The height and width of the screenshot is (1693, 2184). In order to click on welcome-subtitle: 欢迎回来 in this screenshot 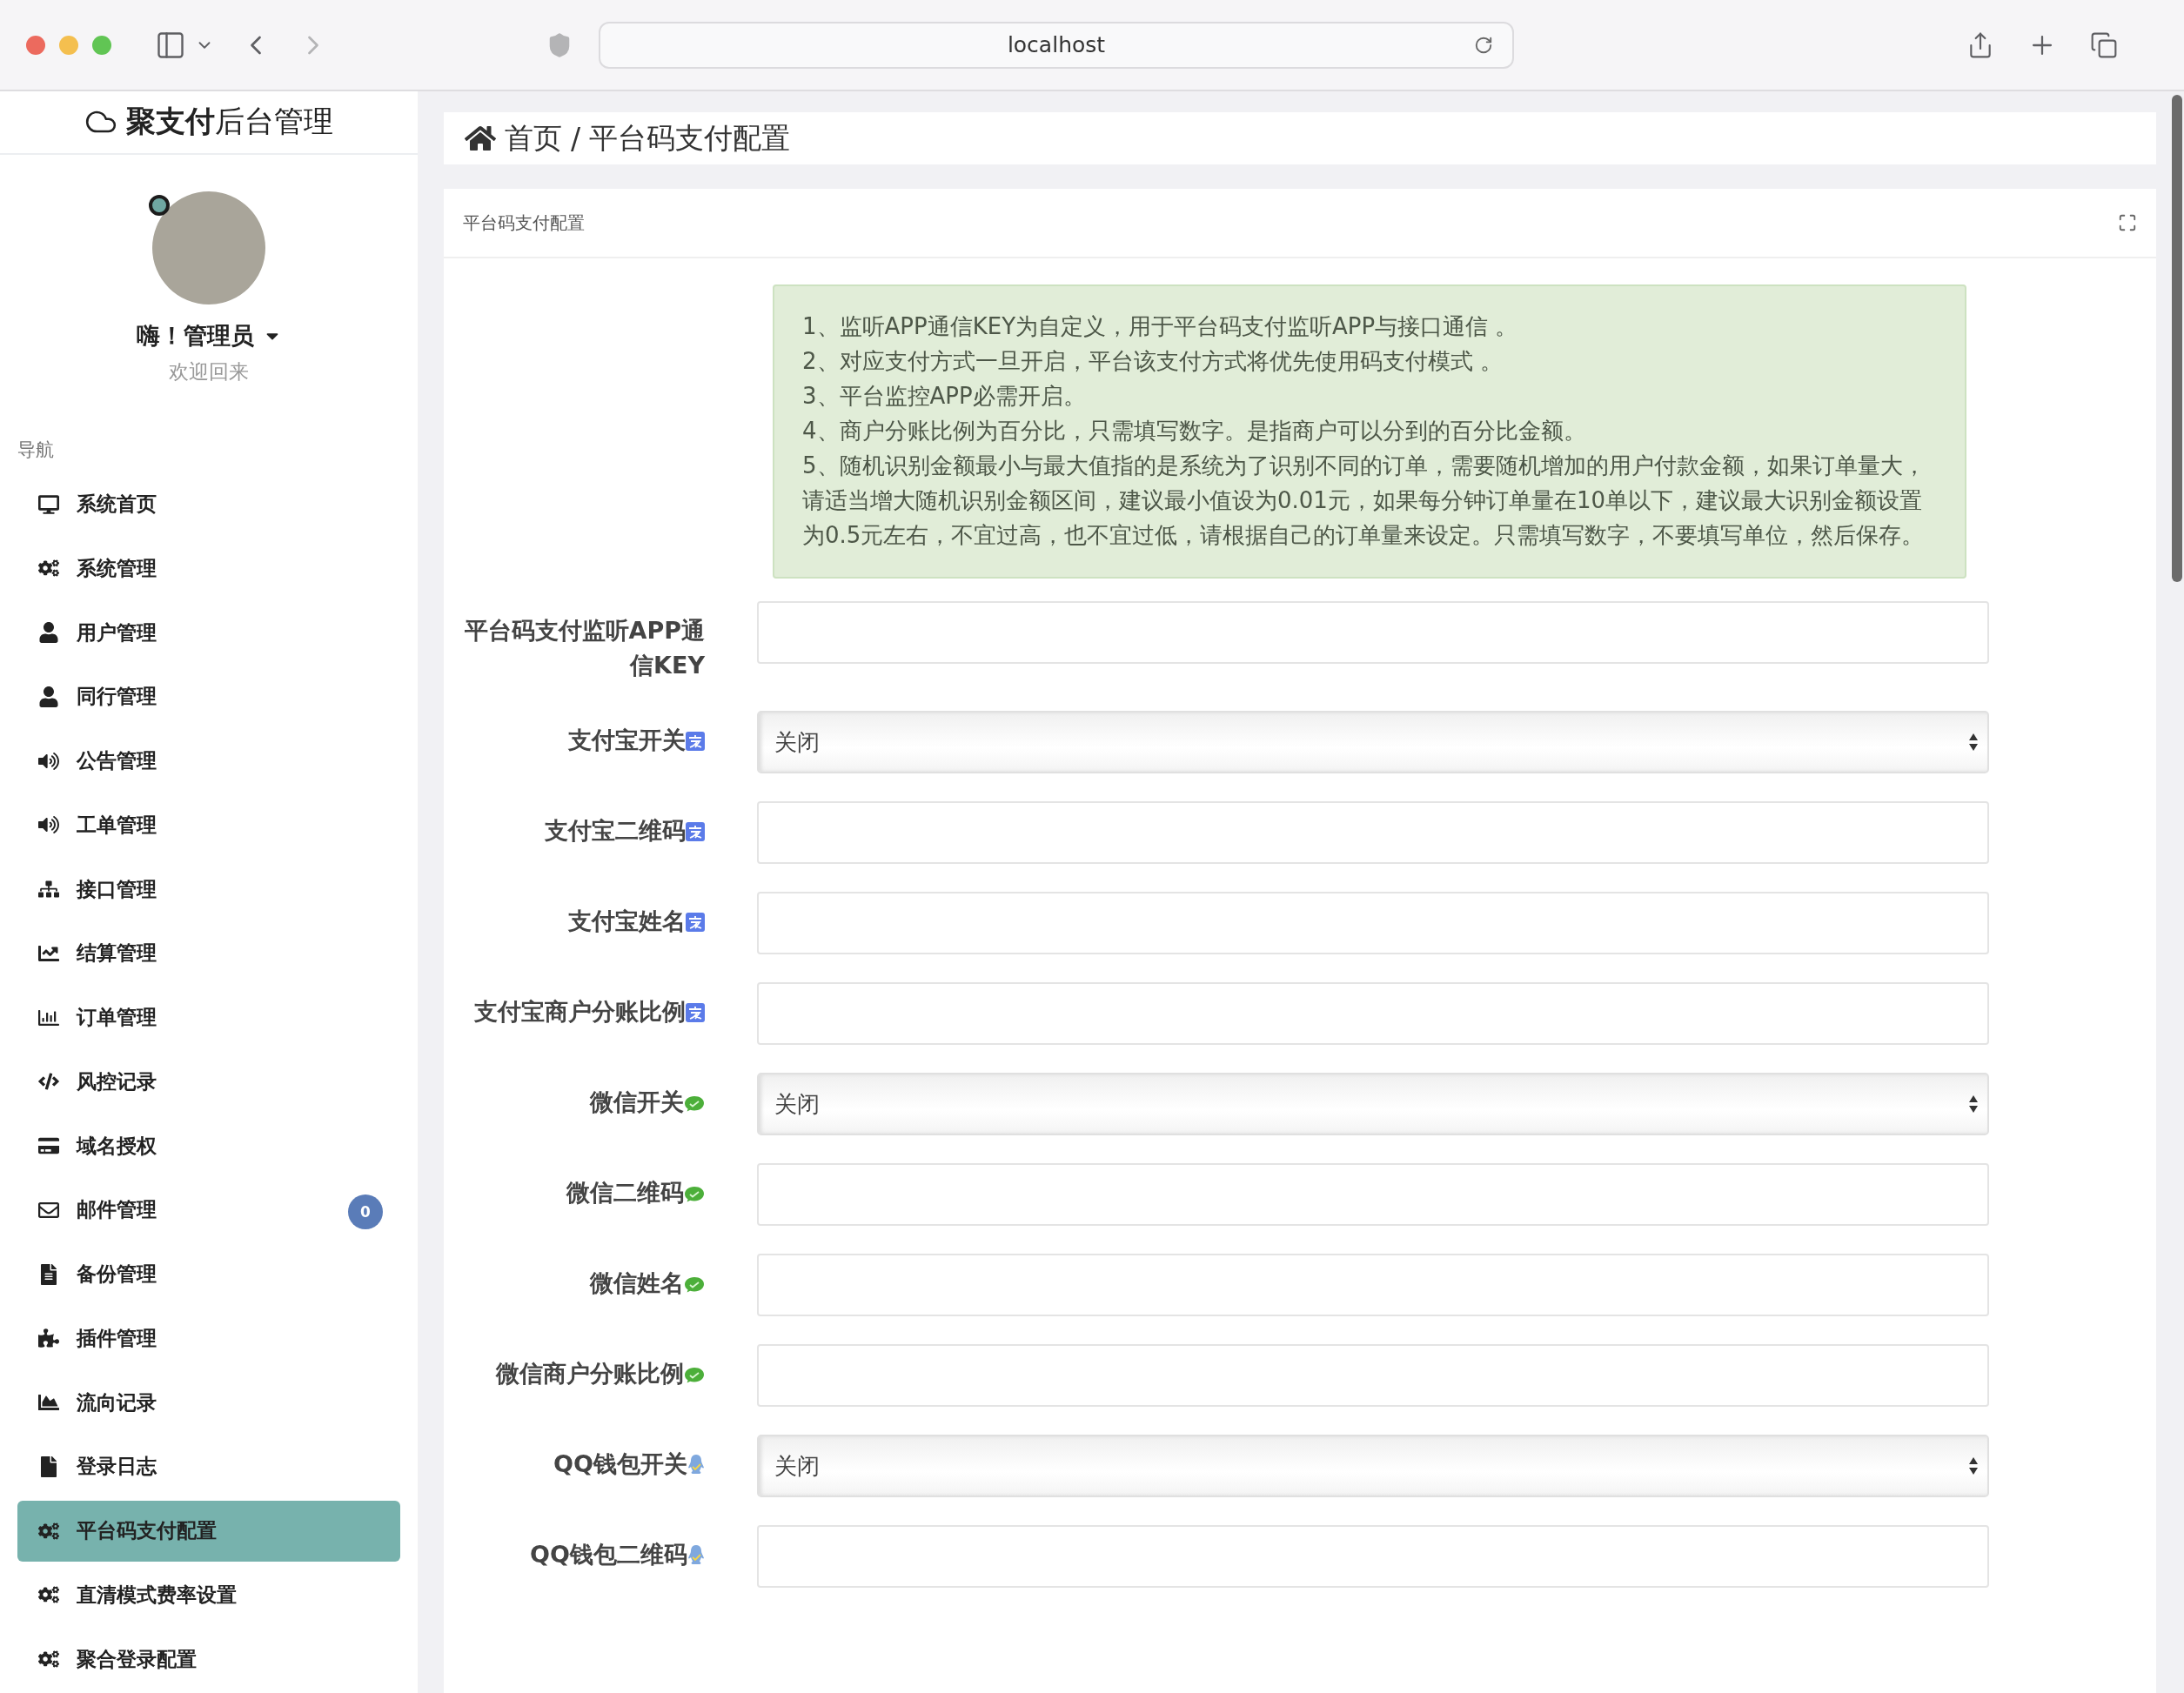, I will do `click(209, 372)`.